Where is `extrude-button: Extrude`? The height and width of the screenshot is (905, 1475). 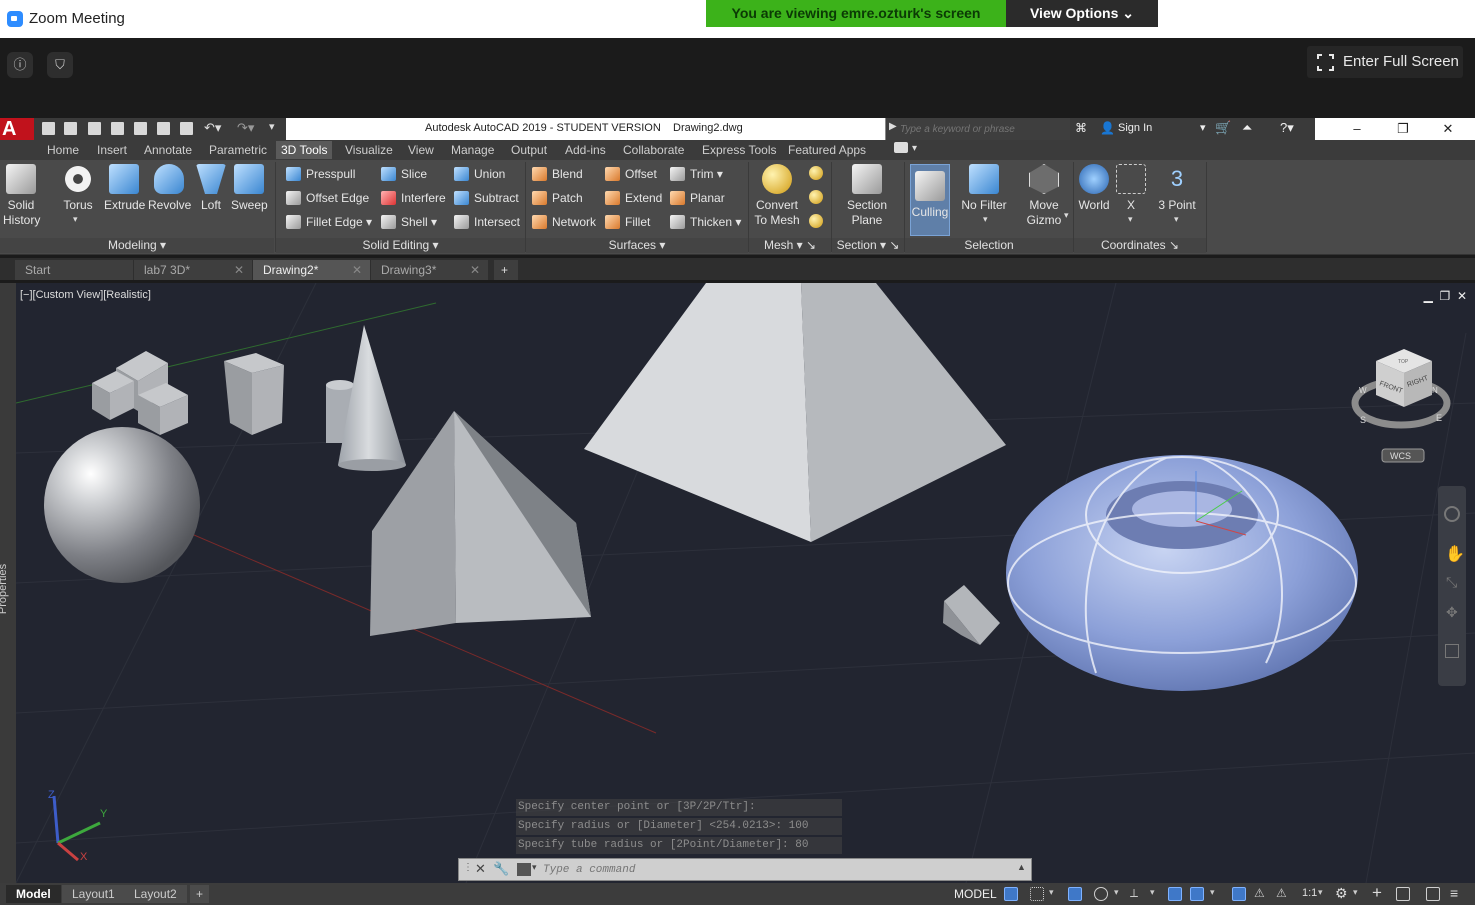
extrude-button: Extrude is located at coordinates (124, 188).